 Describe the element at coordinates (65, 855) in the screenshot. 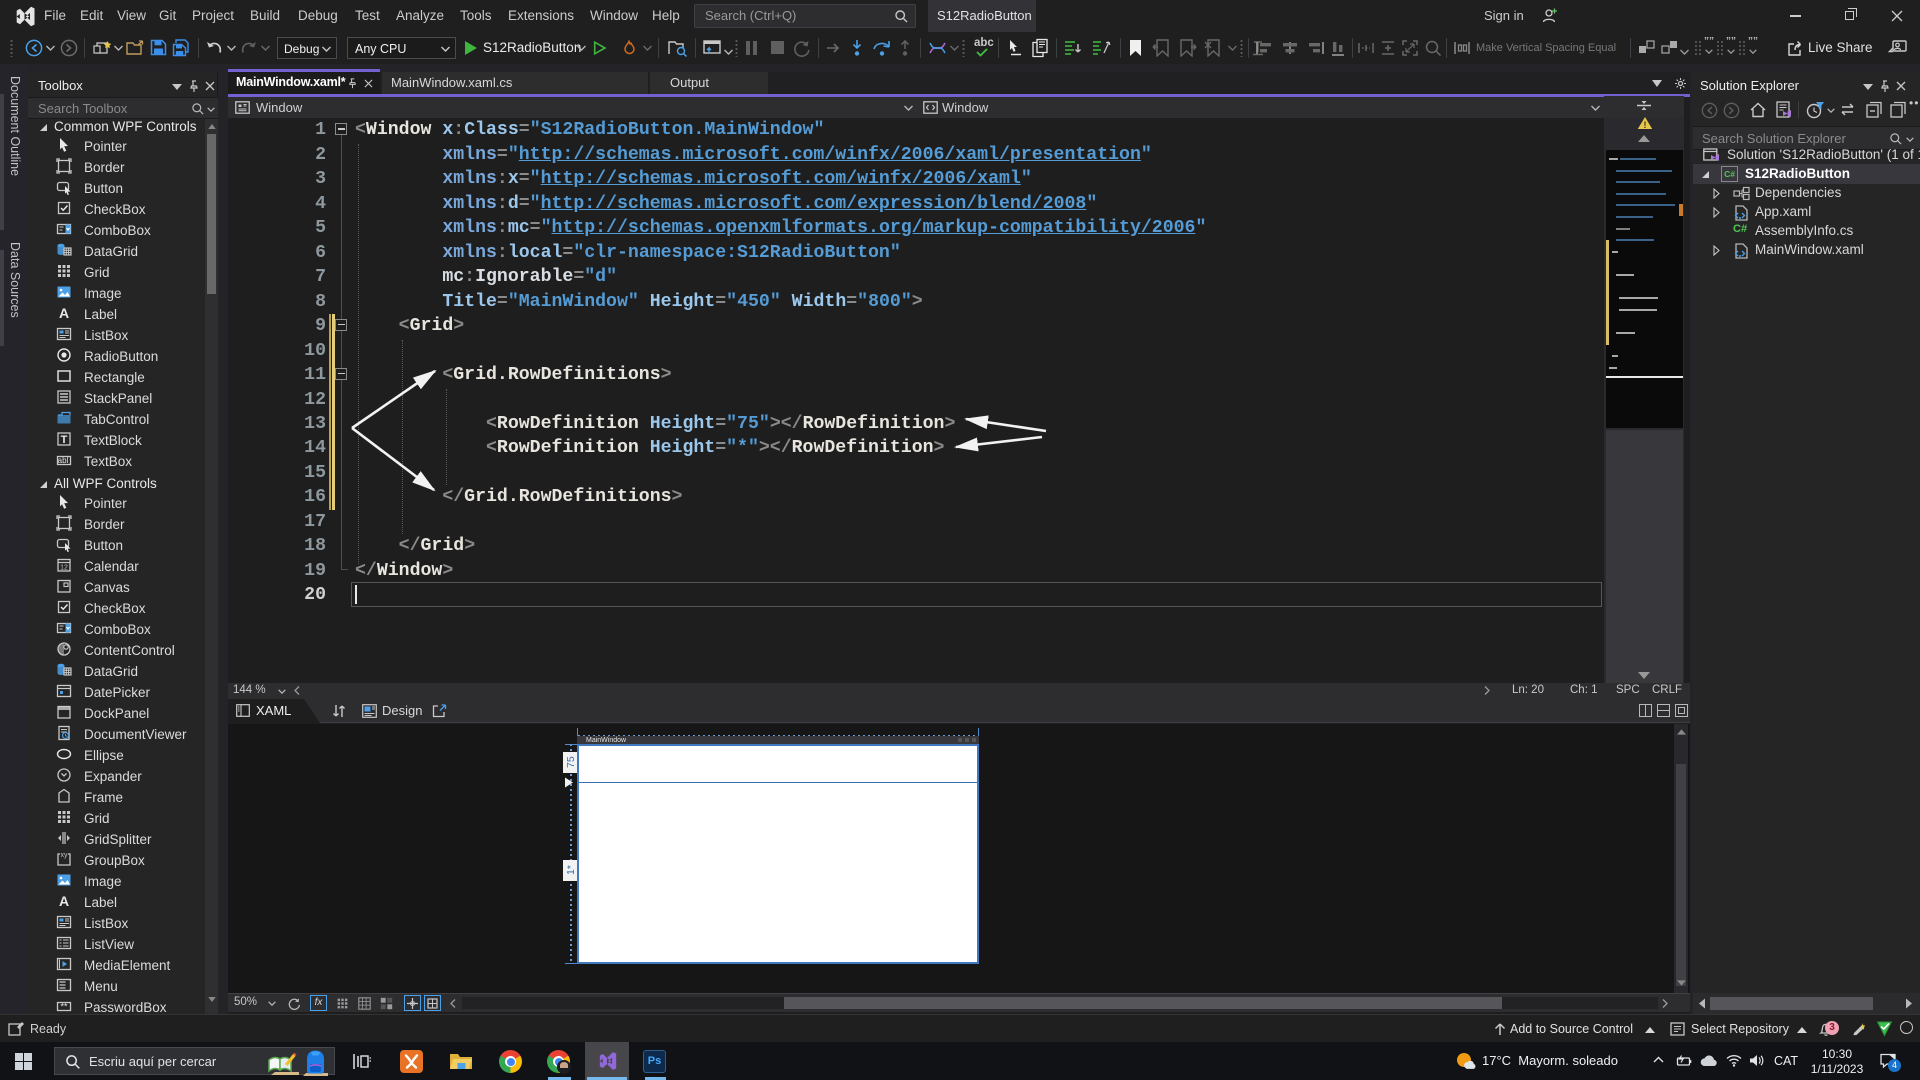

I see `svg-text: xy` at that location.